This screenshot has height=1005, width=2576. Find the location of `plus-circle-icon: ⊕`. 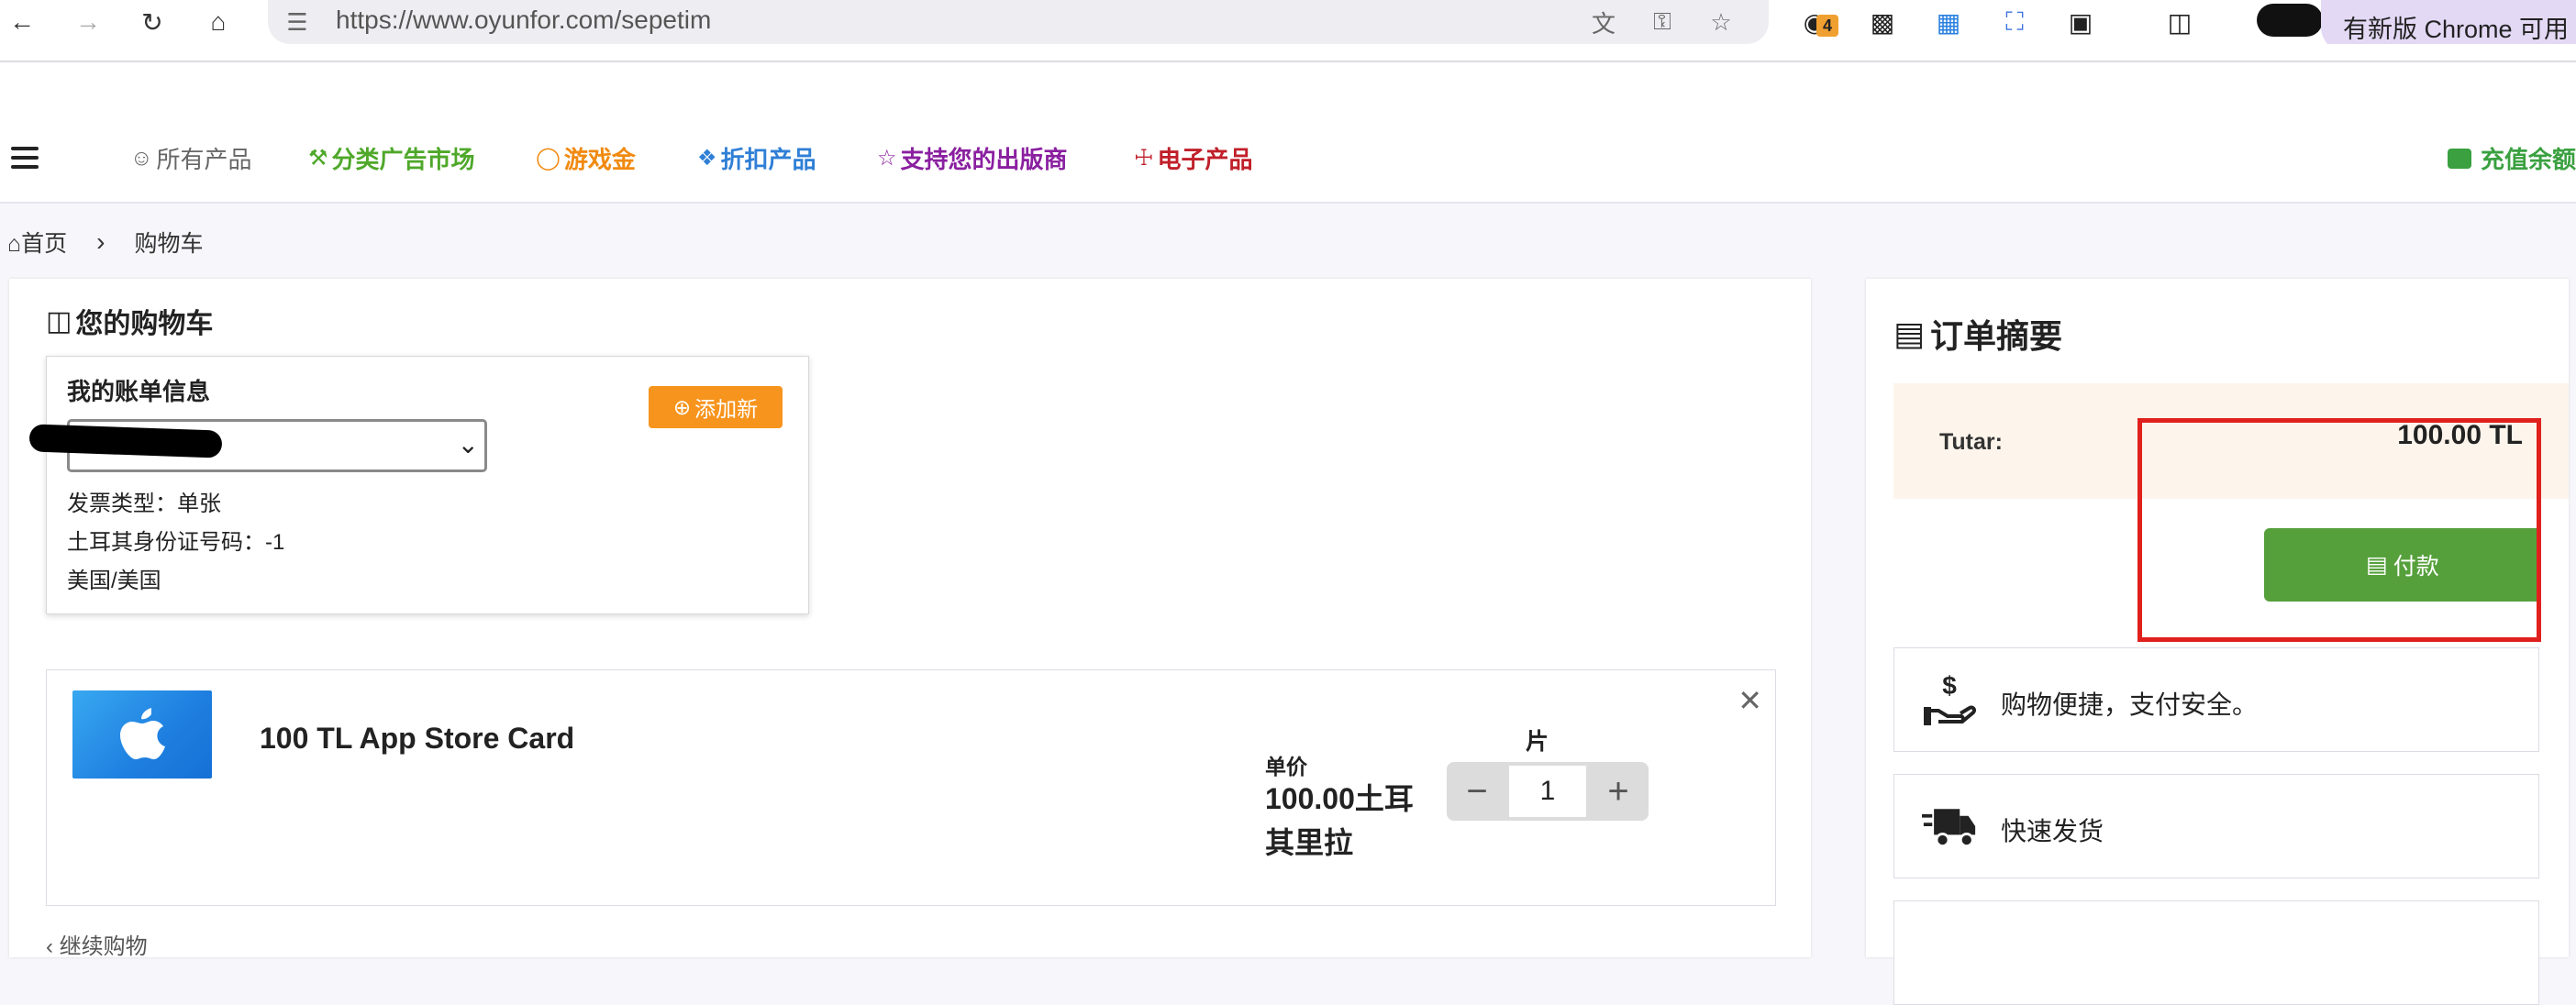

plus-circle-icon: ⊕ is located at coordinates (682, 406).